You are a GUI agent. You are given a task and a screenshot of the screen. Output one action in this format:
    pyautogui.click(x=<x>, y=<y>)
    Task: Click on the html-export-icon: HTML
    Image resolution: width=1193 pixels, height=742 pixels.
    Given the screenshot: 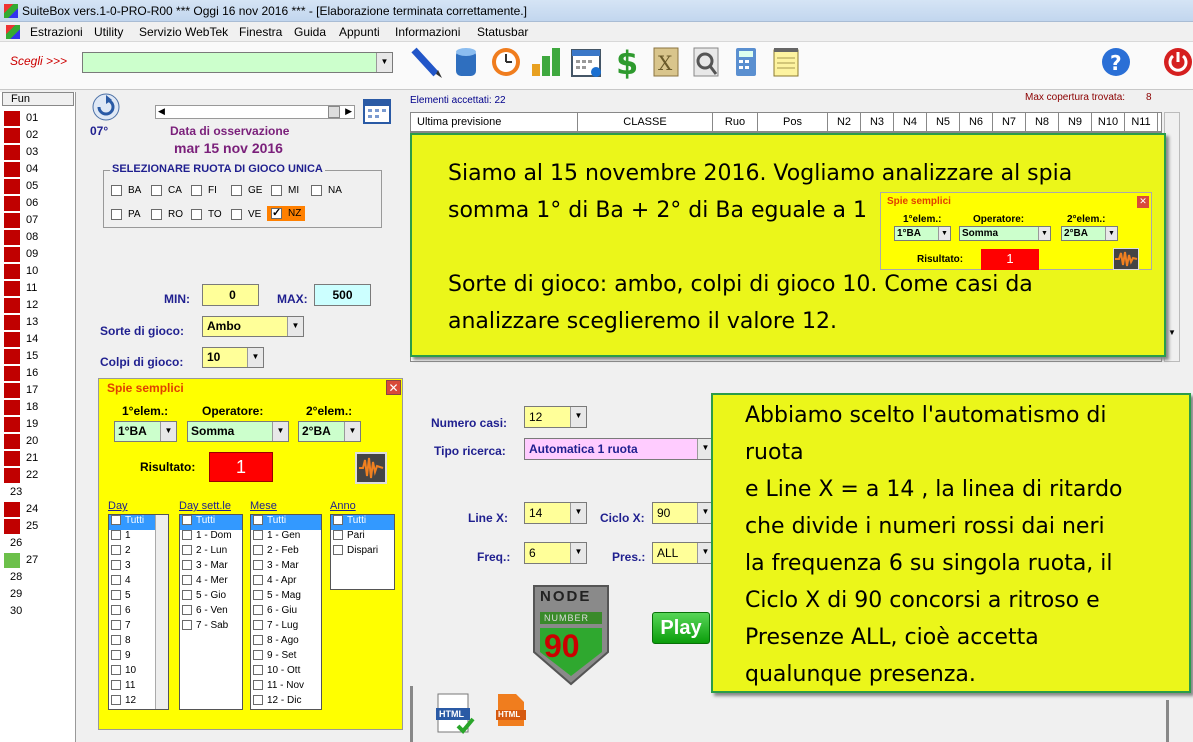 What is the action you would take?
    pyautogui.click(x=456, y=714)
    